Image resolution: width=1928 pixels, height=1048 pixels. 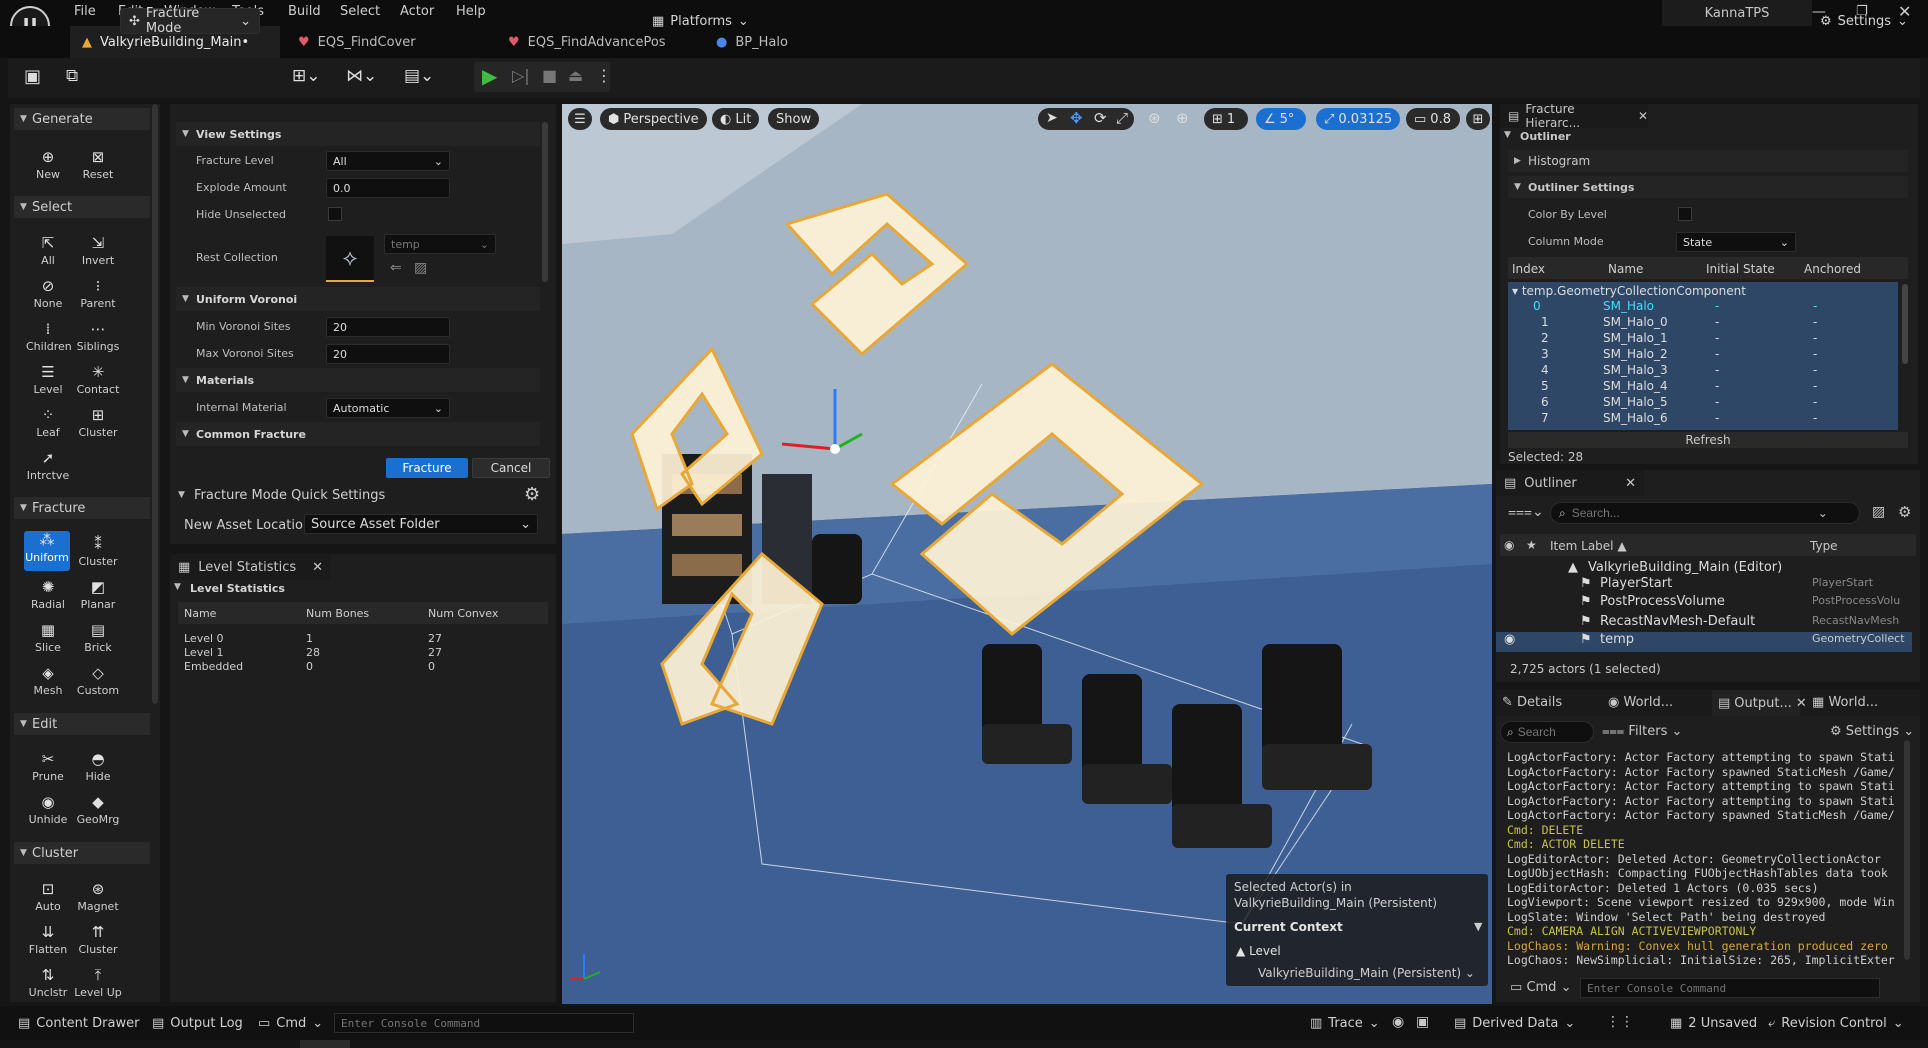 What do you see at coordinates (1685, 214) in the screenshot?
I see `color-by-level-checkbox` at bounding box center [1685, 214].